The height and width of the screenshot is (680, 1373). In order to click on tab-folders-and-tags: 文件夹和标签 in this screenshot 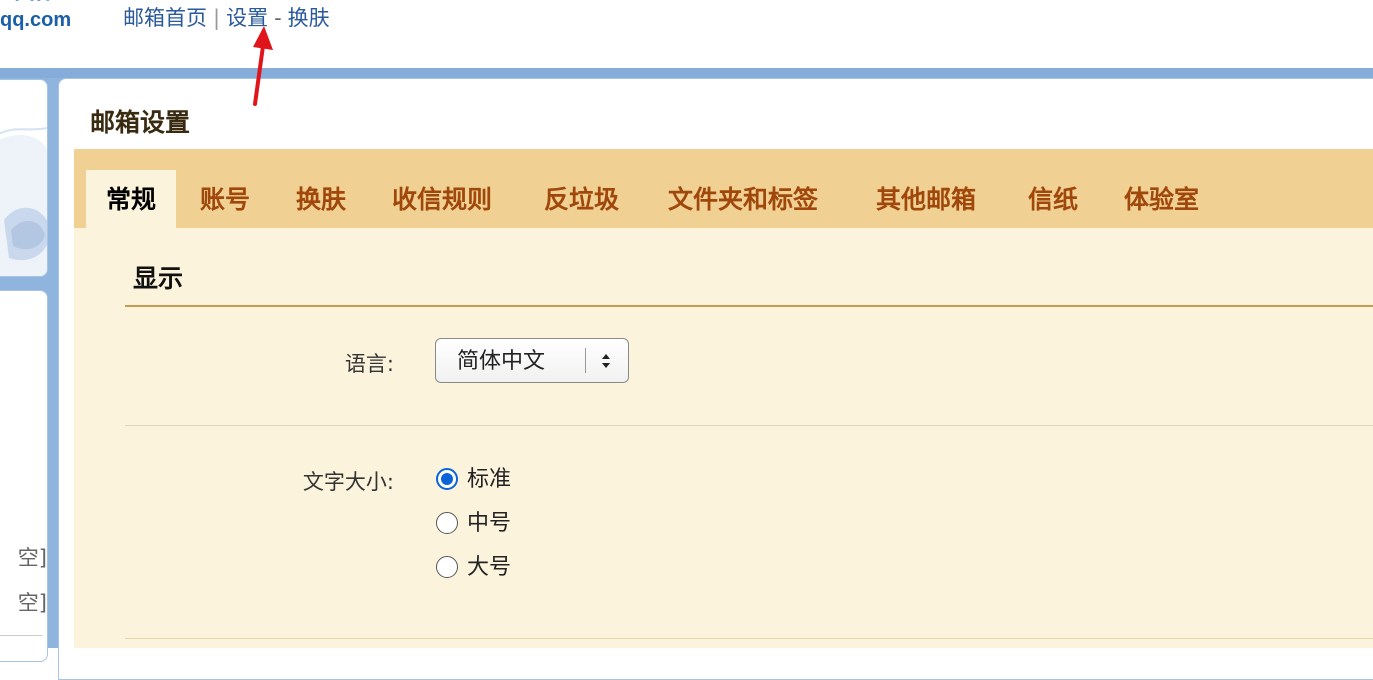, I will do `click(743, 199)`.